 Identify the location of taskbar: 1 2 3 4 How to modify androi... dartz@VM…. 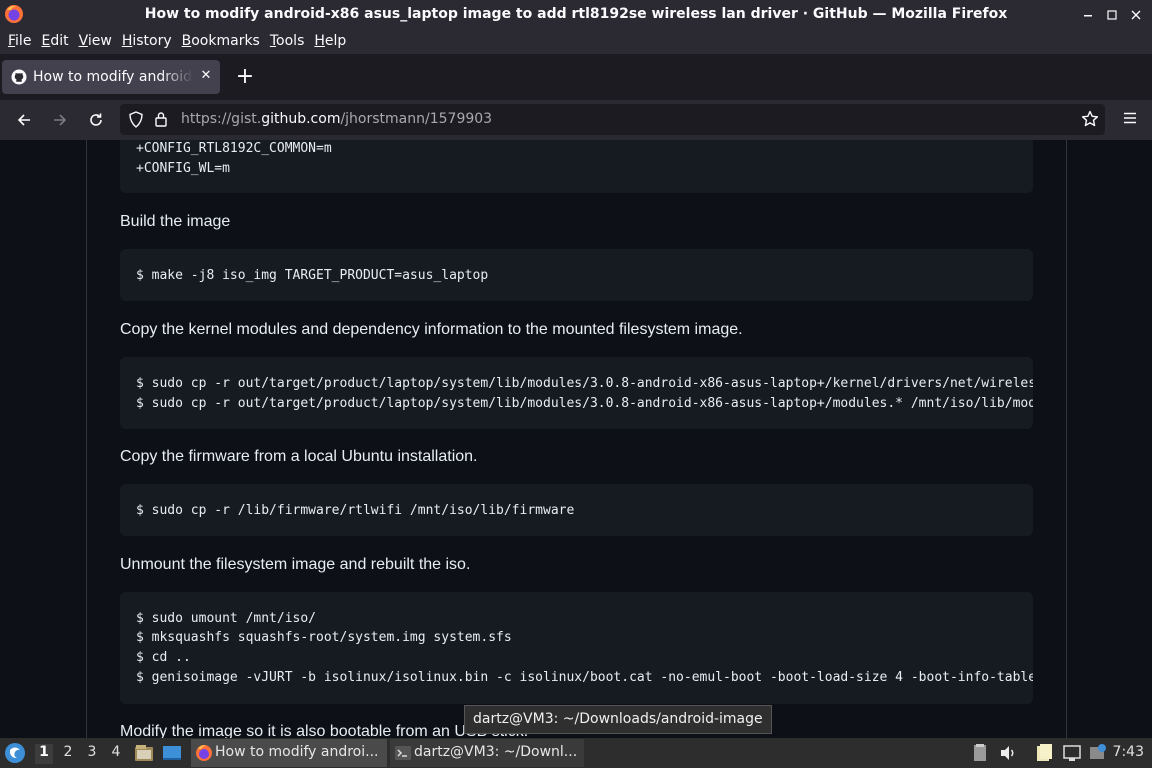
(576, 753).